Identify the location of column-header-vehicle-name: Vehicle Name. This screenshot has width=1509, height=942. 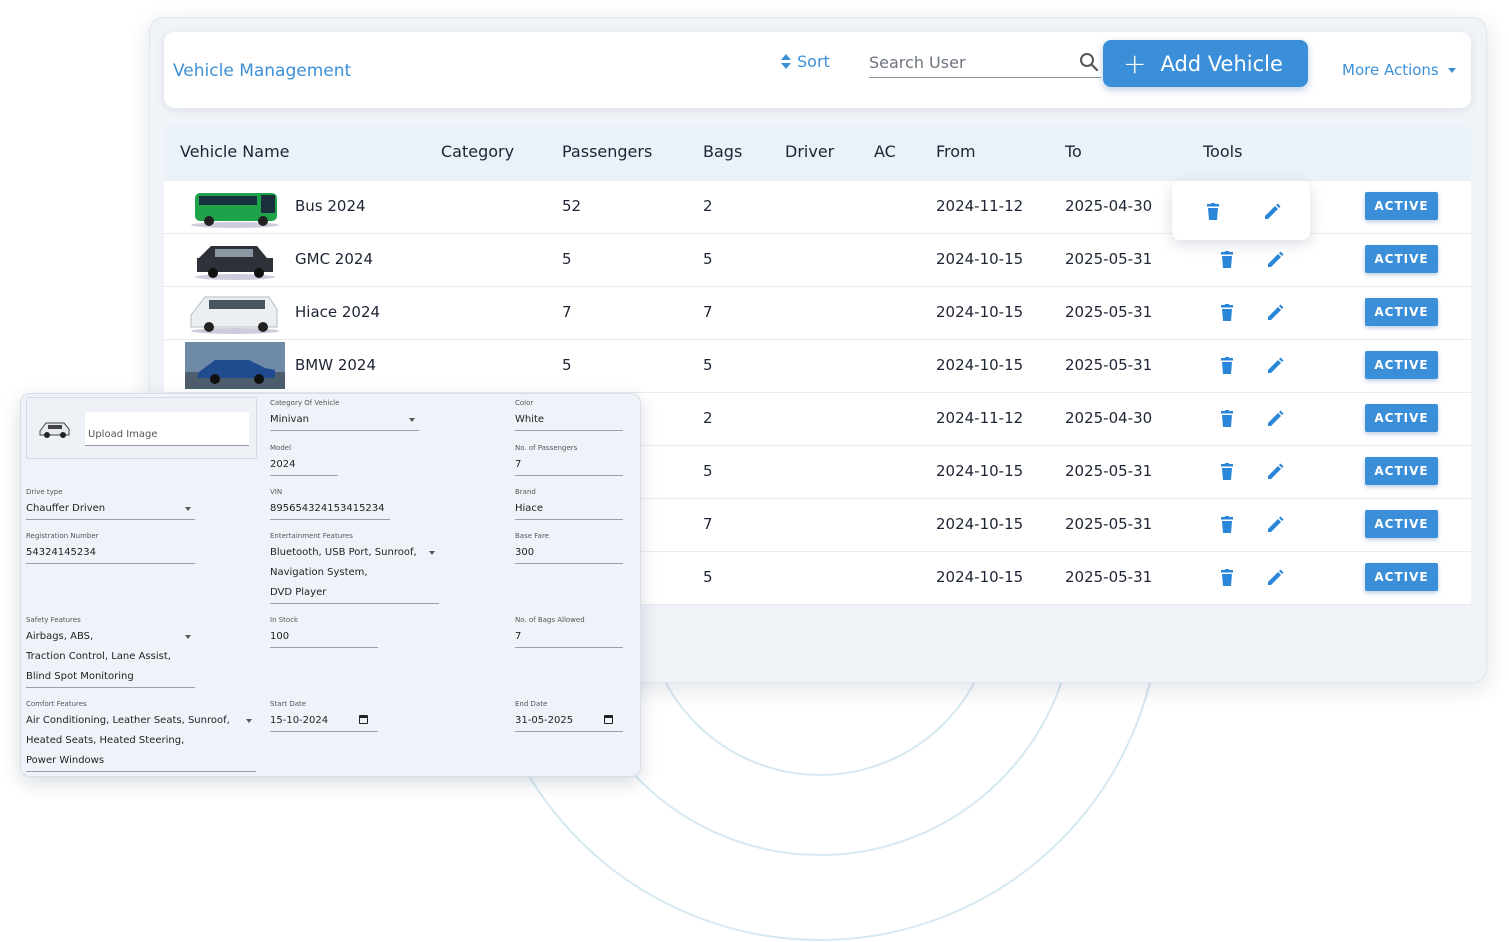
(235, 151).